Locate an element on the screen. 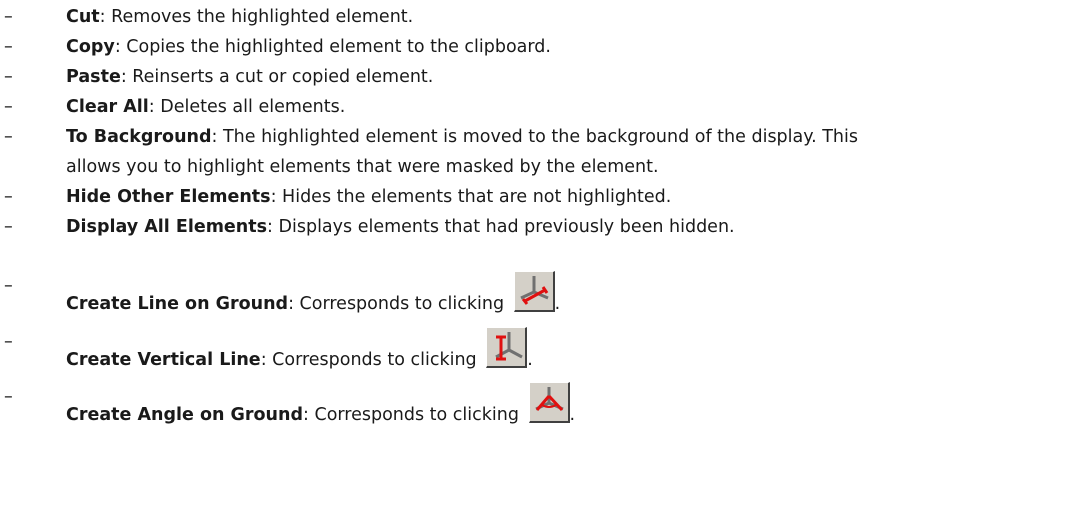  create-vertical-line-icon is located at coordinates (507, 347).